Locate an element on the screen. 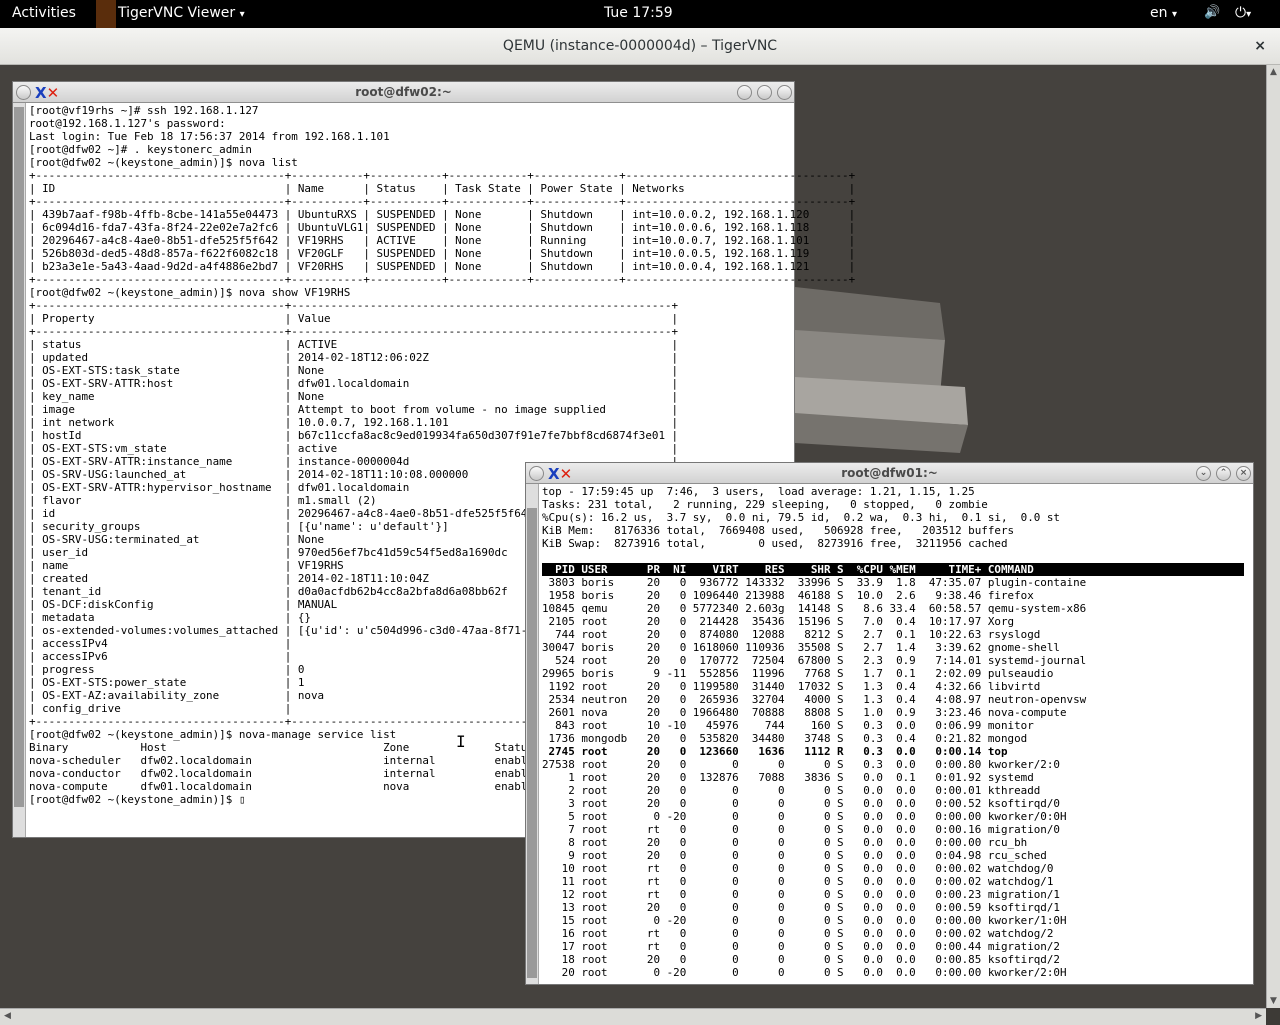 This screenshot has width=1280, height=1025. vnc-window-title: QEMU (instance-0000004d) – TigerVNC is located at coordinates (640, 46).